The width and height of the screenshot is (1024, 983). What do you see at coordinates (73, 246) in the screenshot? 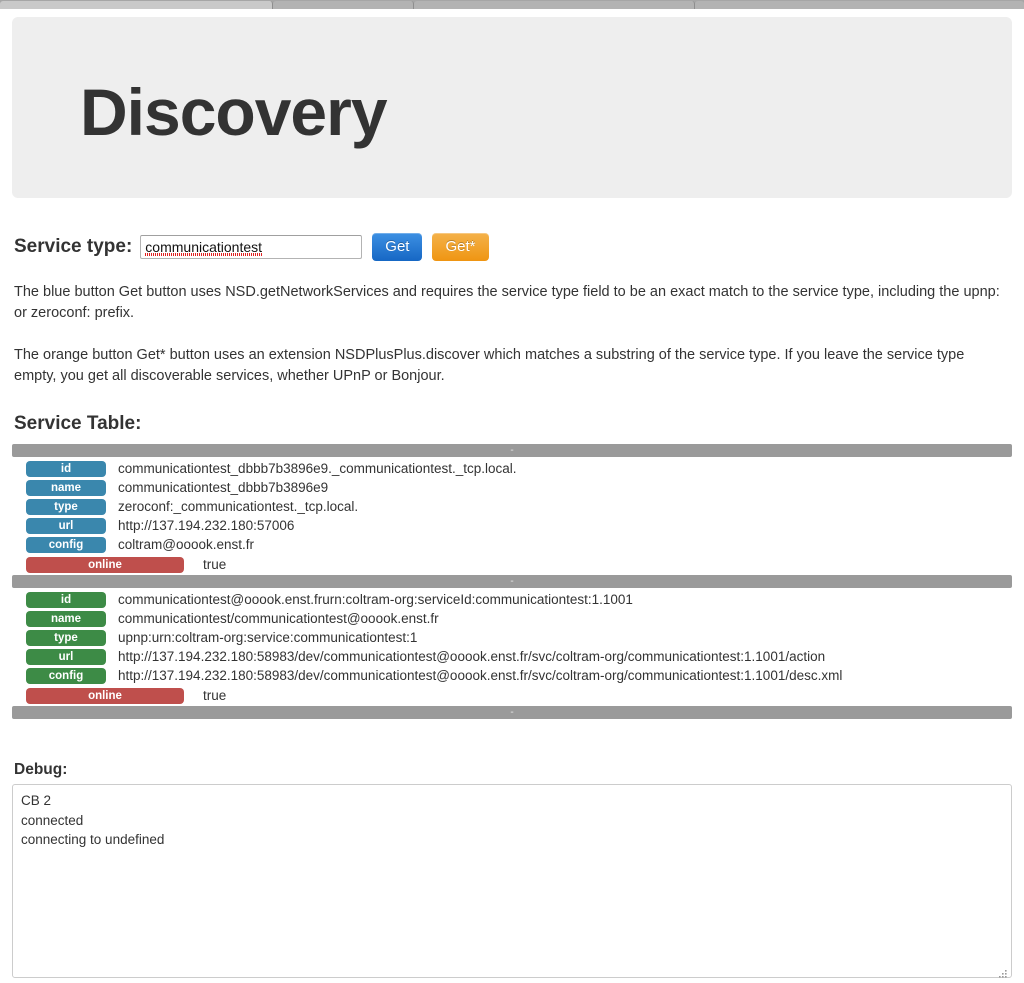
I see `service-type-label: Service type:` at bounding box center [73, 246].